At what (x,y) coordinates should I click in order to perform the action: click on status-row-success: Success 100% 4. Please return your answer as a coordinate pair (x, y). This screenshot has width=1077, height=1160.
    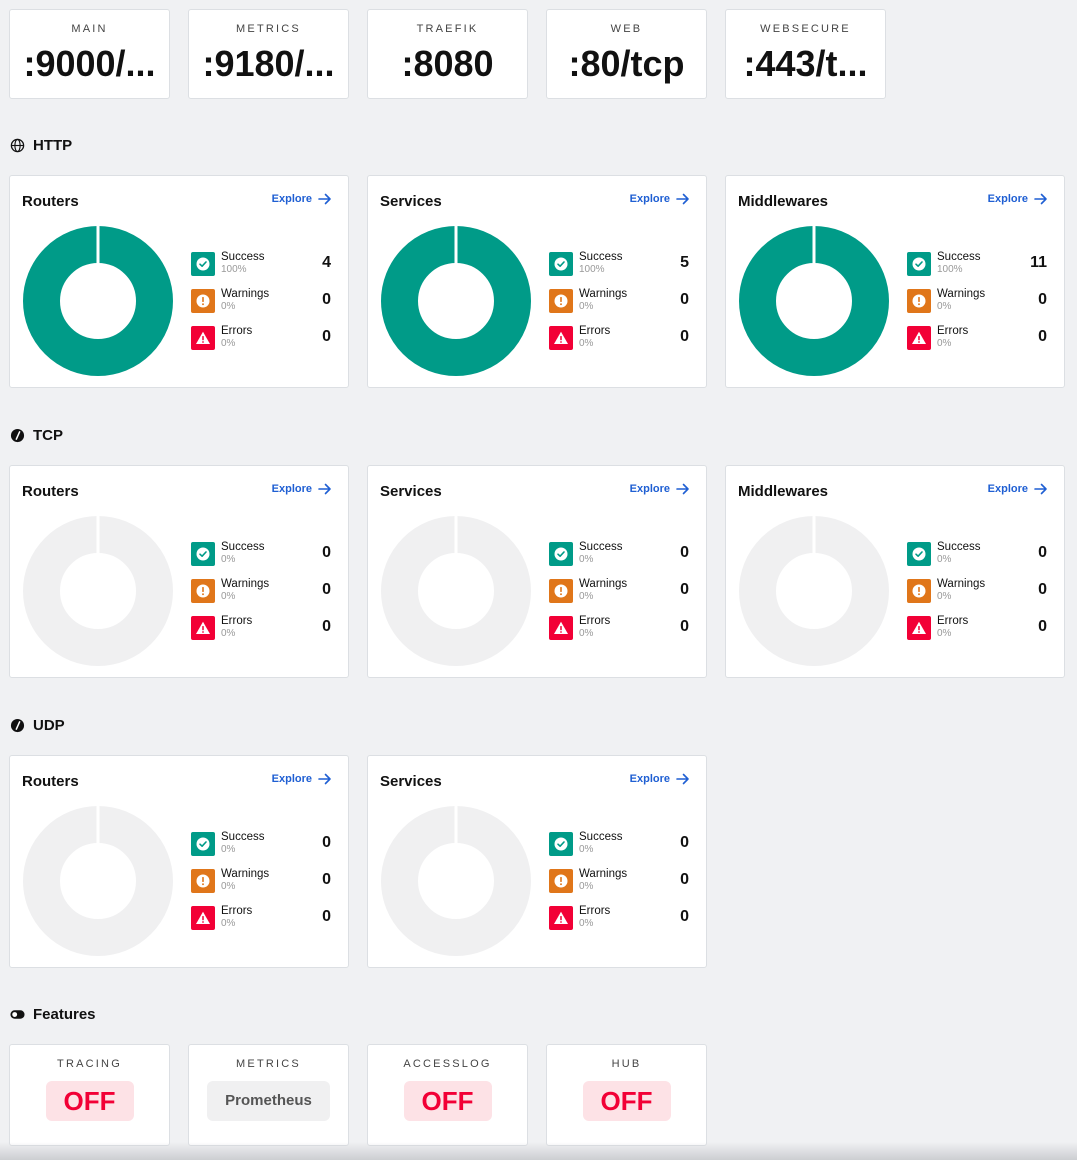
    Looking at the image, I should click on (261, 268).